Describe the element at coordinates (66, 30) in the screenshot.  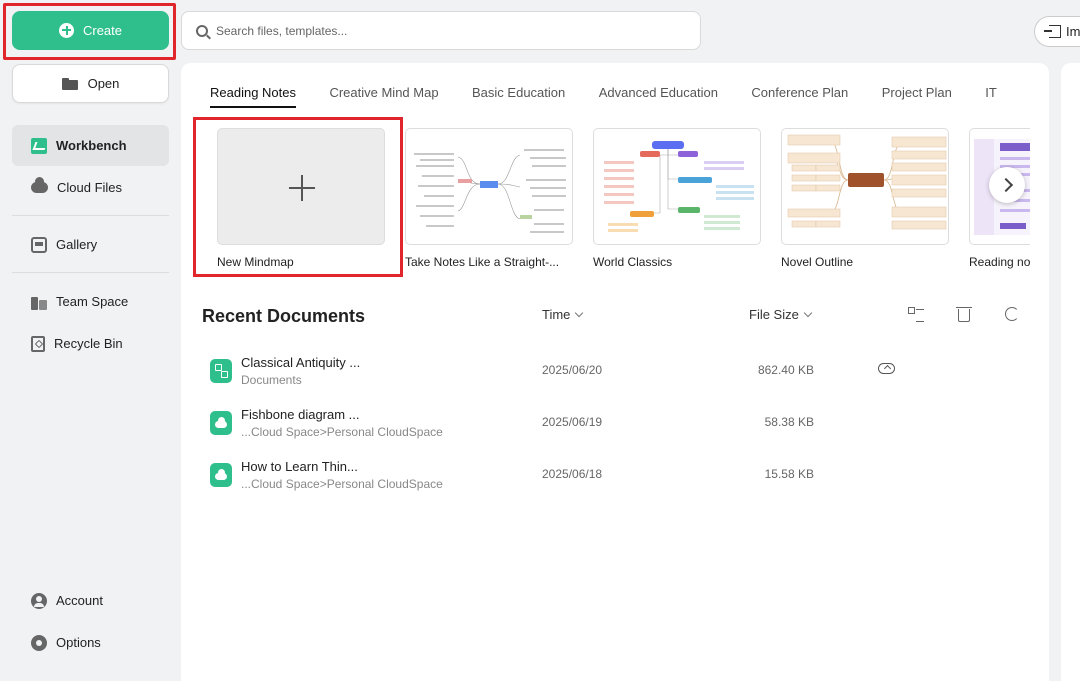
I see `plus-circle-icon` at that location.